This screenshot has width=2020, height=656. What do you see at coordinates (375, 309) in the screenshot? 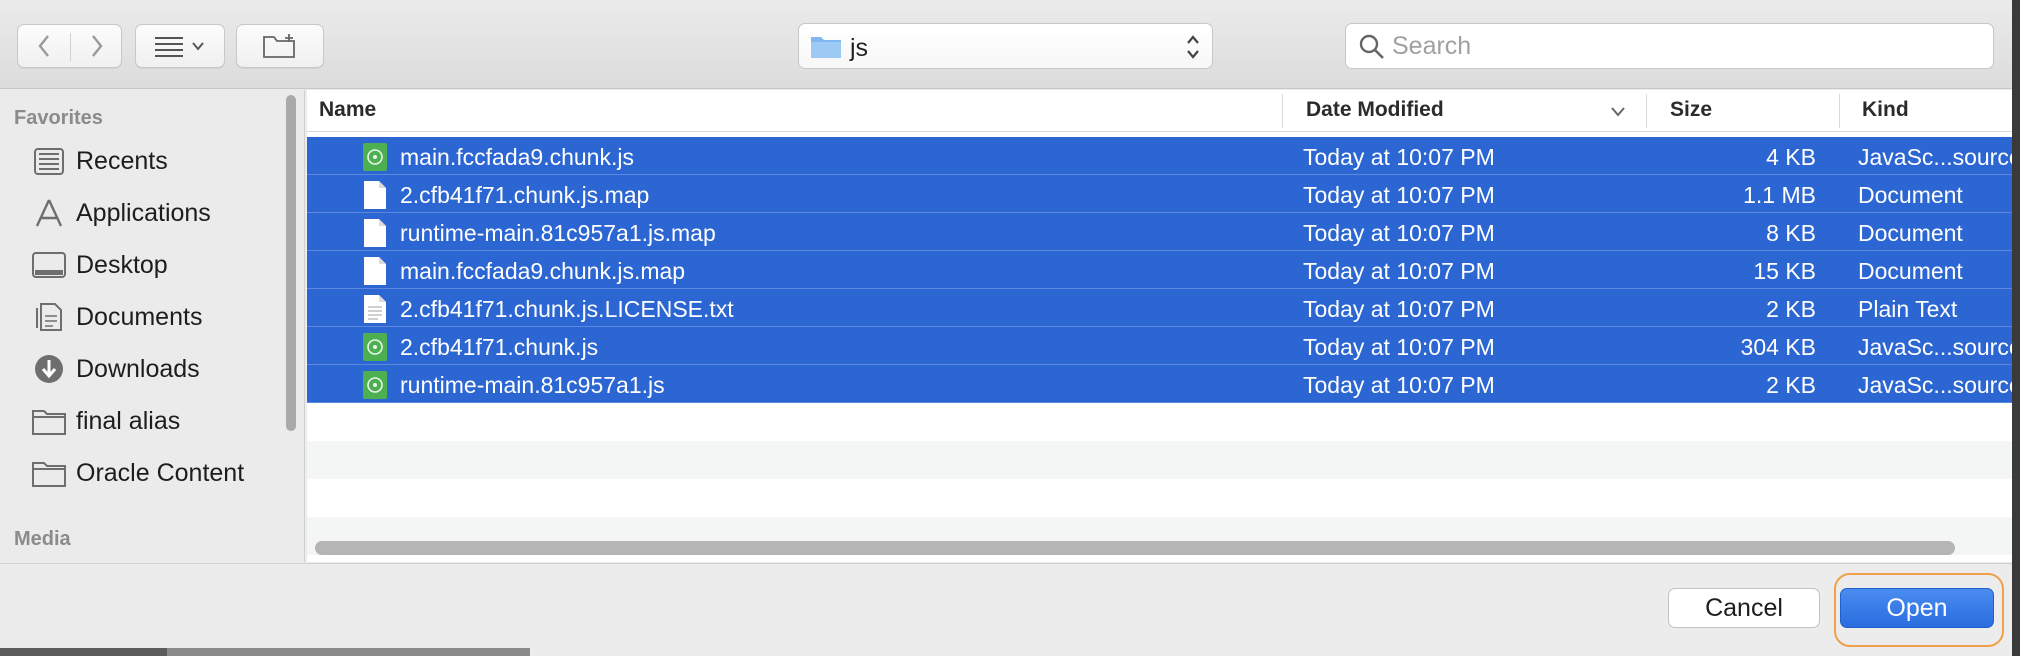
I see `text-file-icon` at bounding box center [375, 309].